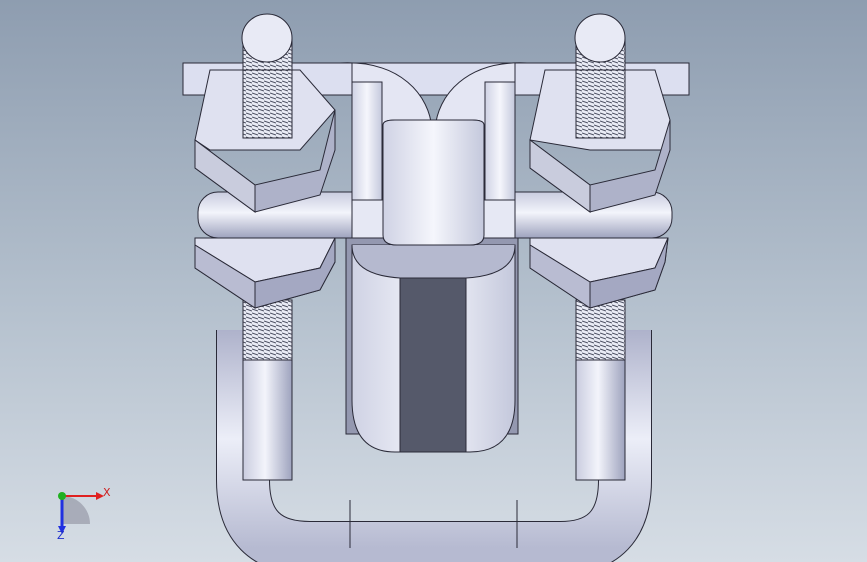 The image size is (867, 562). I want to click on z-axis-label: Z, so click(61, 535).